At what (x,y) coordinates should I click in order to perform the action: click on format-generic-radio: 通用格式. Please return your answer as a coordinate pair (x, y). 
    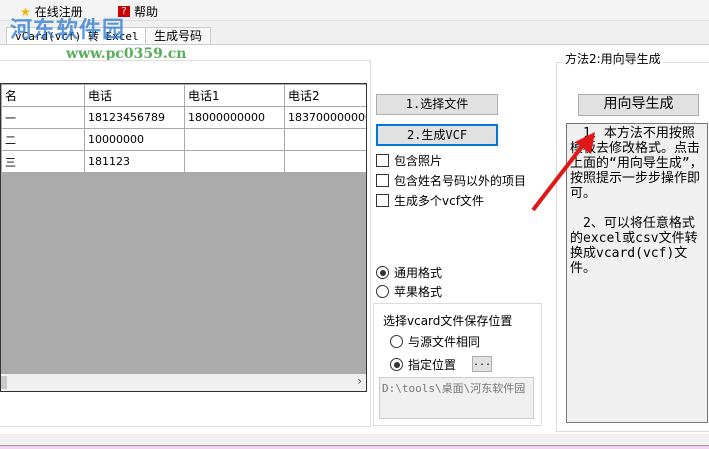
    Looking at the image, I should click on (409, 272).